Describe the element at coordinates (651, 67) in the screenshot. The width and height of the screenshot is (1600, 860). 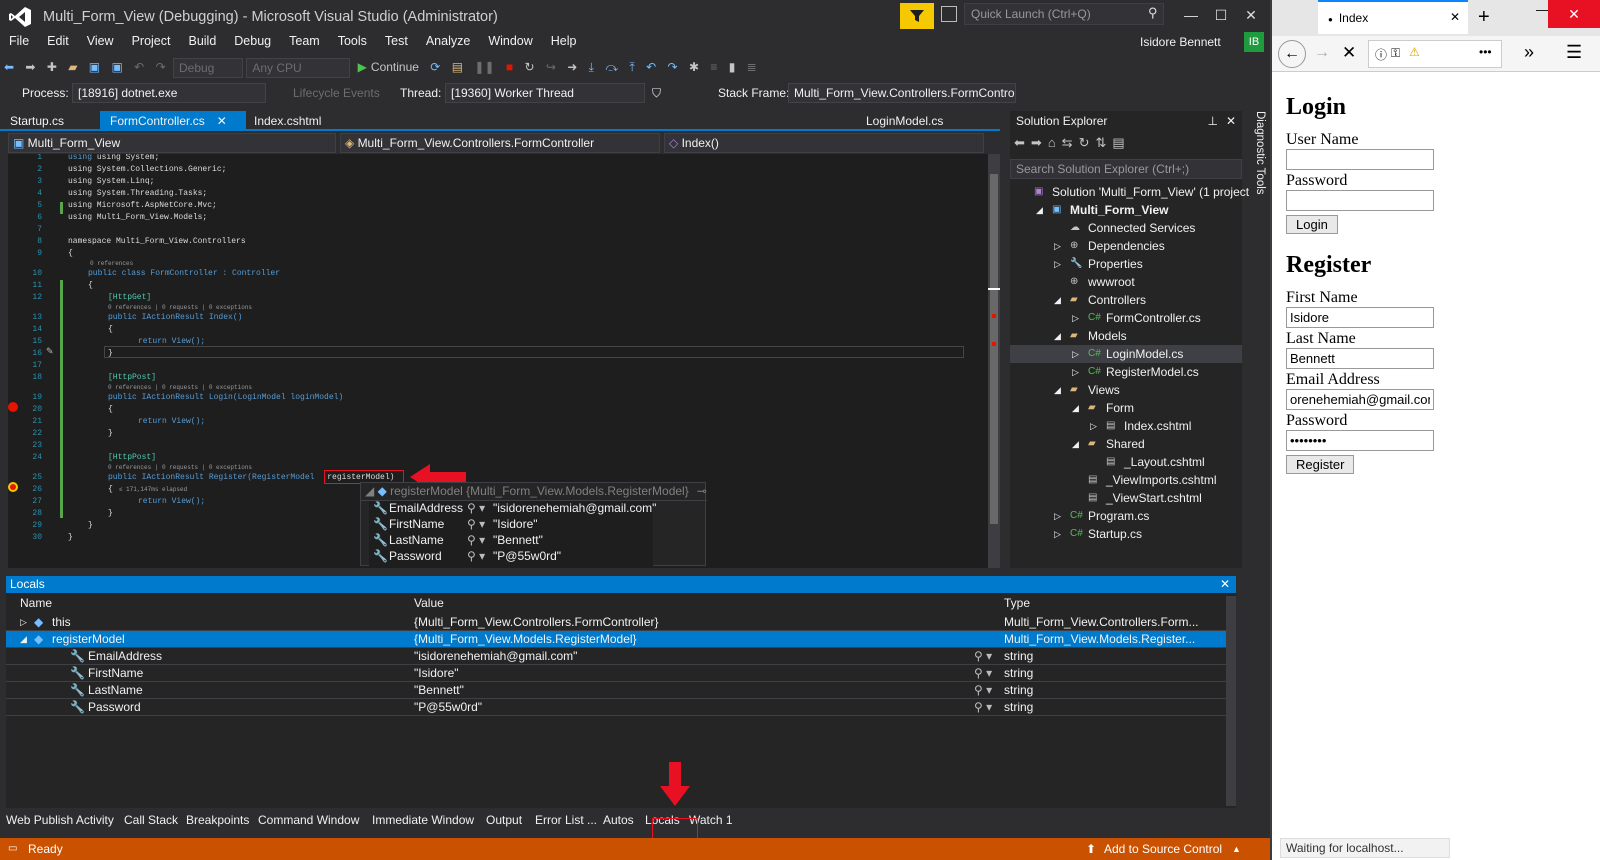
I see `undo-debug-icon: ↶` at that location.